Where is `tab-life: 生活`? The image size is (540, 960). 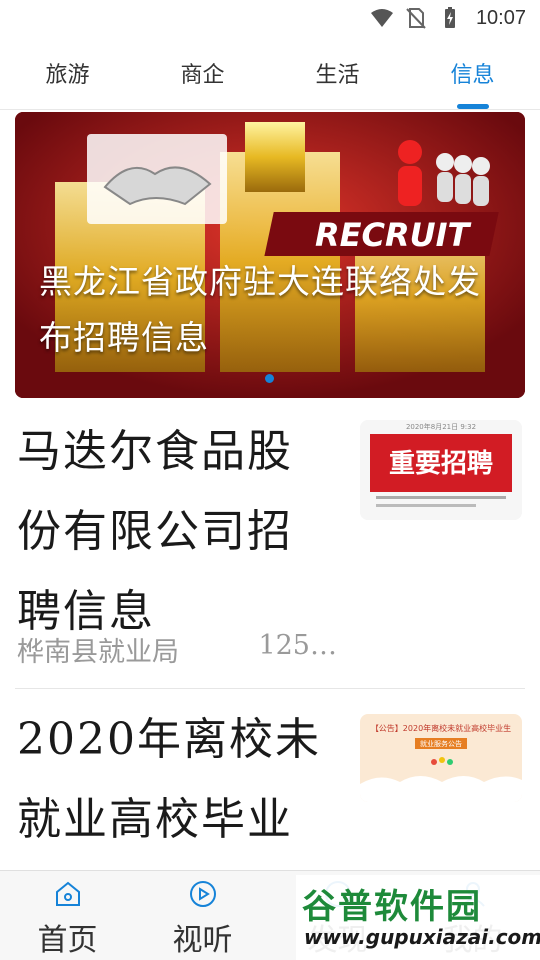 tab-life: 生活 is located at coordinates (337, 72).